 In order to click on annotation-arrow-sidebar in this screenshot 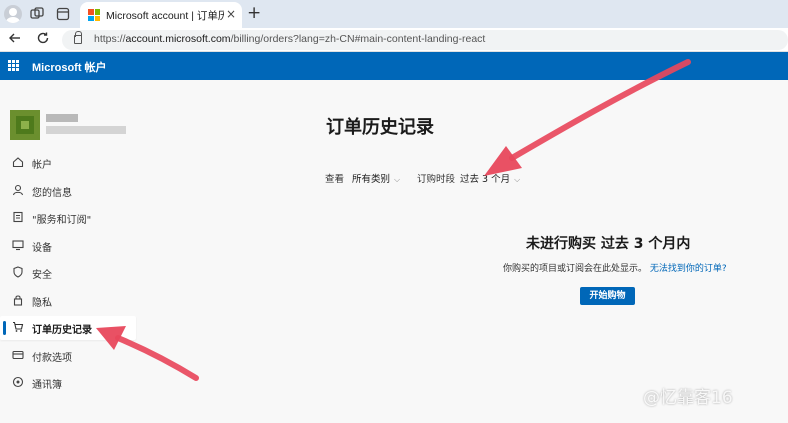, I will do `click(147, 353)`.